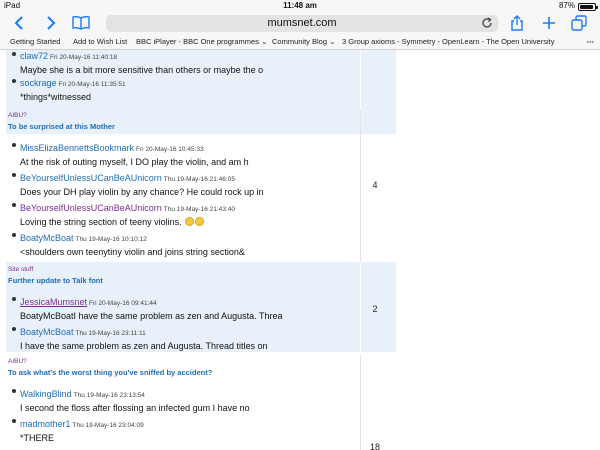 The height and width of the screenshot is (450, 600). Describe the element at coordinates (185, 438) in the screenshot. I see `post-text: *THERE` at that location.